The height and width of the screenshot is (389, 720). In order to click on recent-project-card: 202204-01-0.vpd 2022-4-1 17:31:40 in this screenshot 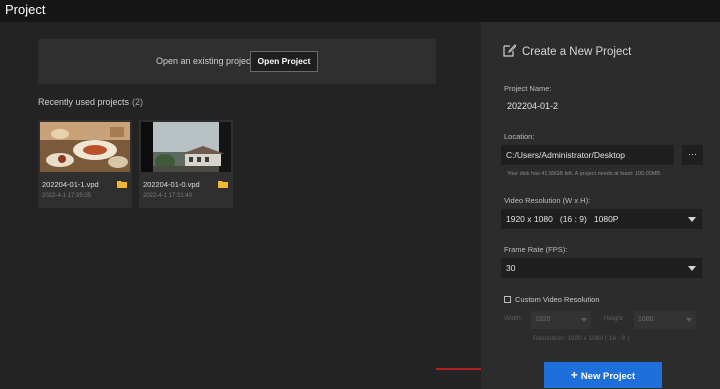, I will do `click(186, 164)`.